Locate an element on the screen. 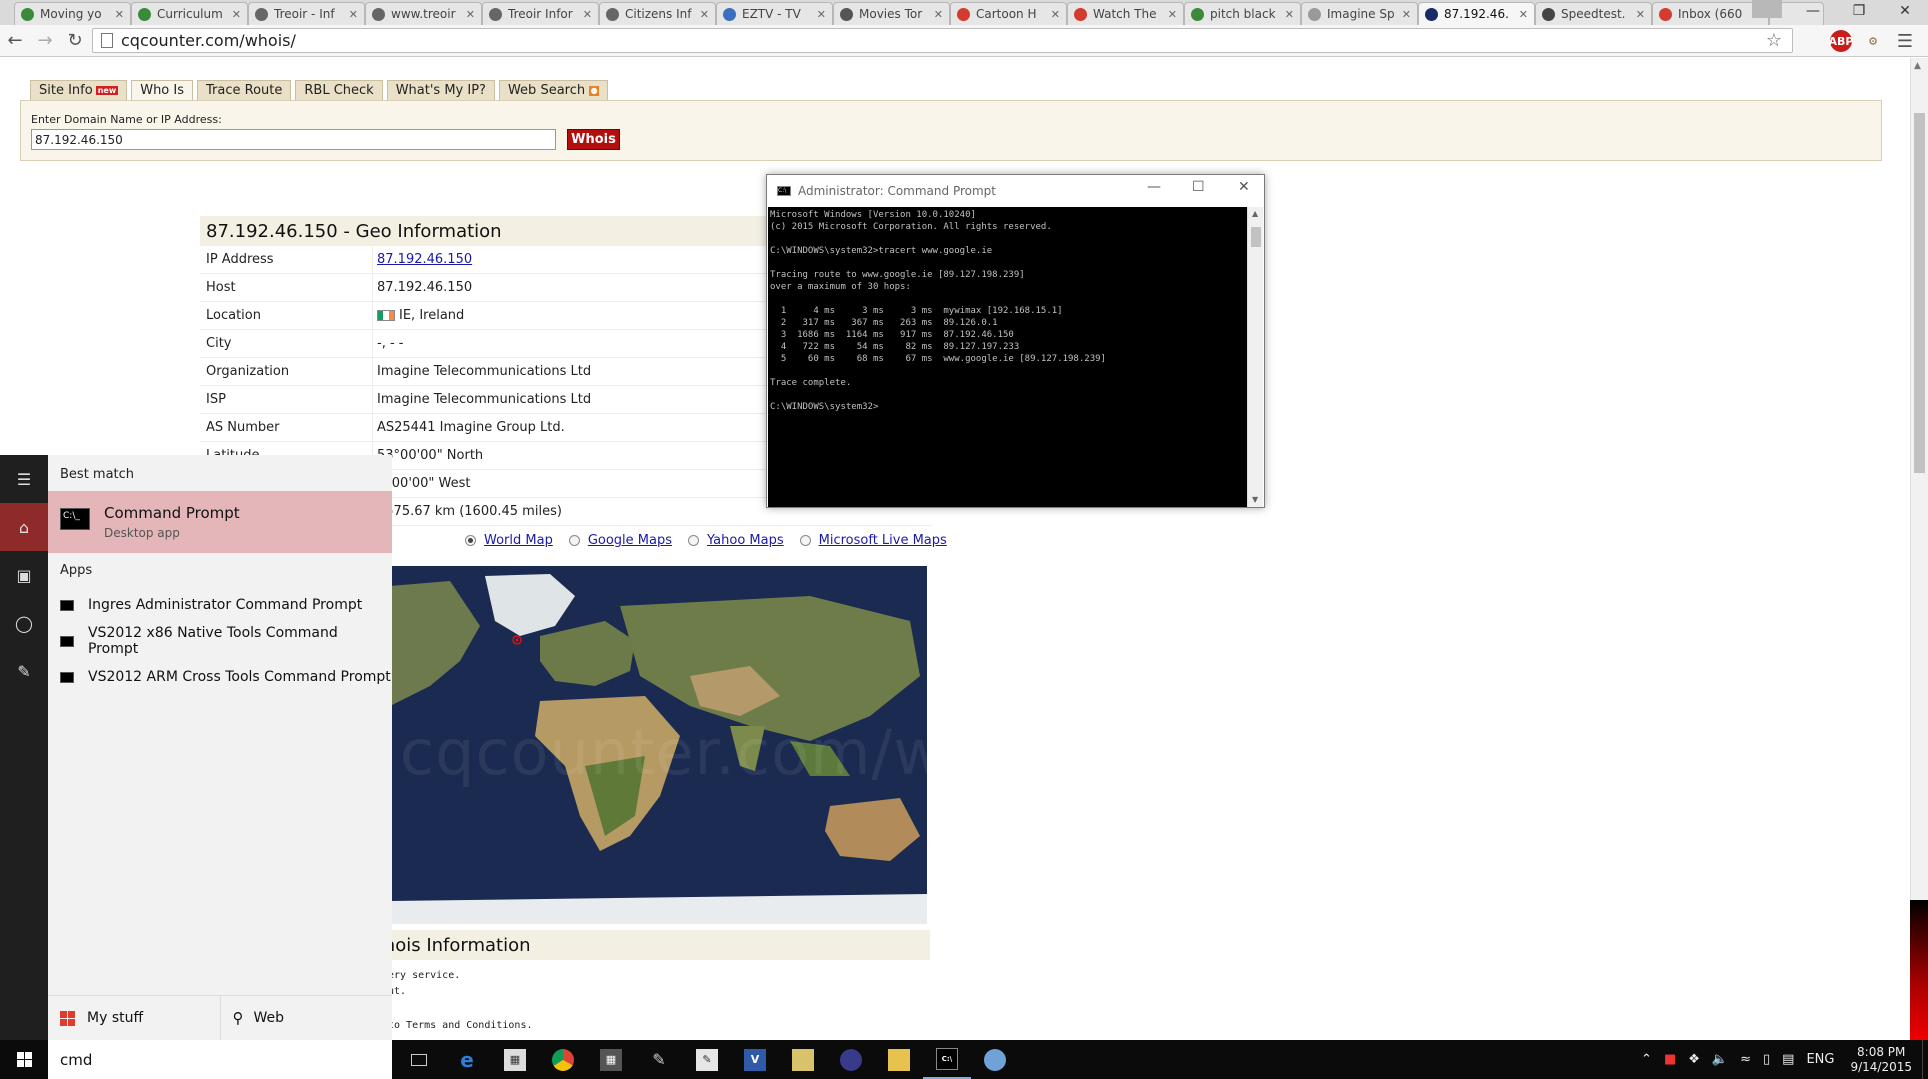 Image resolution: width=1928 pixels, height=1079 pixels. map-option: Yahoo Maps is located at coordinates (736, 540).